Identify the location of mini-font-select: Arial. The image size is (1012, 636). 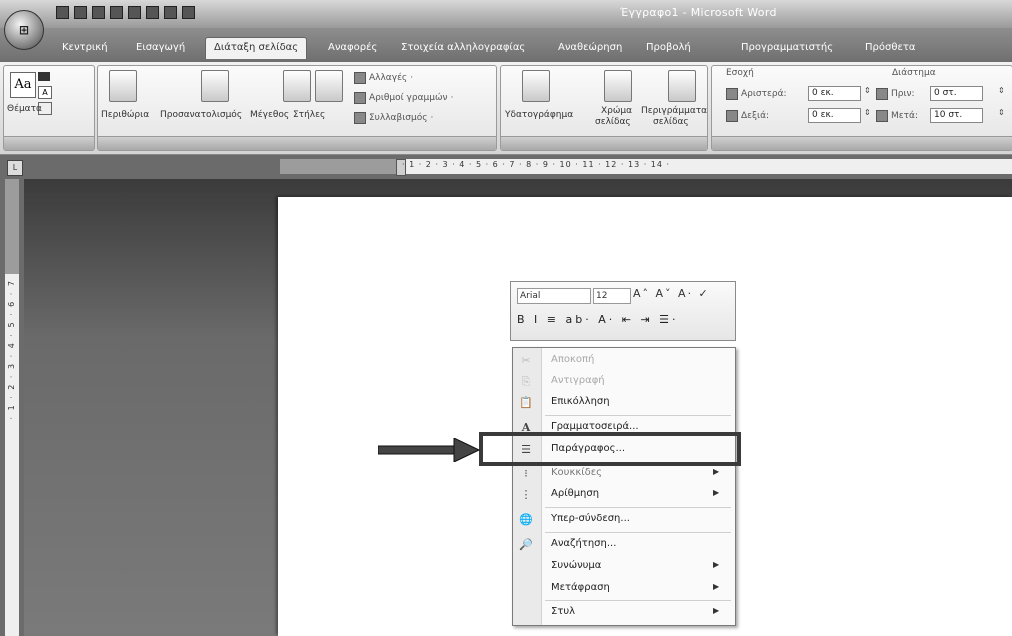
(554, 296).